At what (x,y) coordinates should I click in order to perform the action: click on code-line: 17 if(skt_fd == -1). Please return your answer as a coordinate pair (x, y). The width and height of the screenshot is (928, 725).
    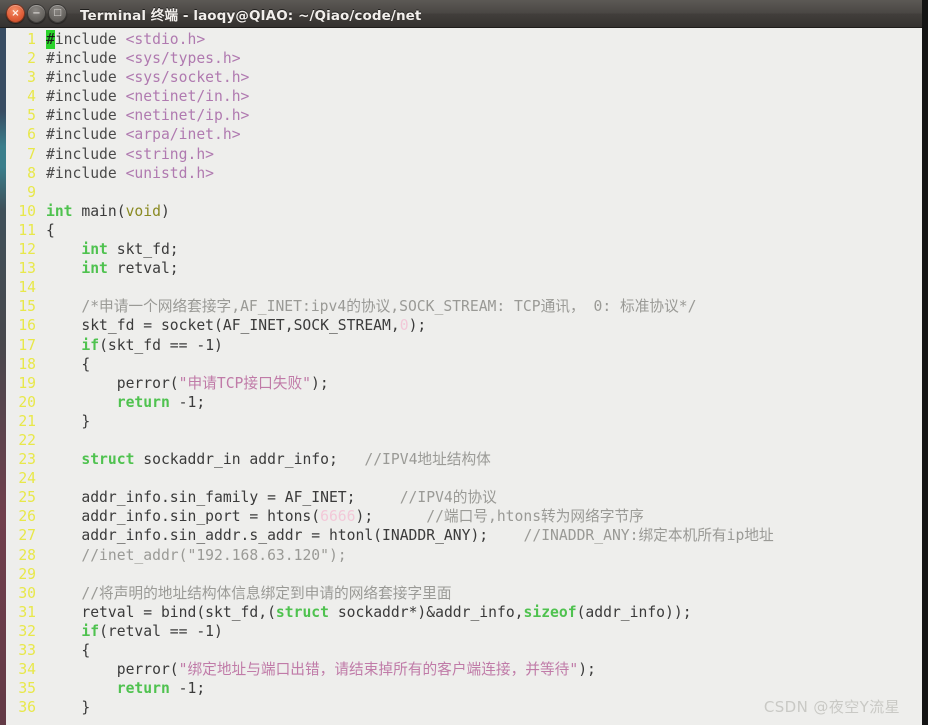
    Looking at the image, I should click on (461, 345).